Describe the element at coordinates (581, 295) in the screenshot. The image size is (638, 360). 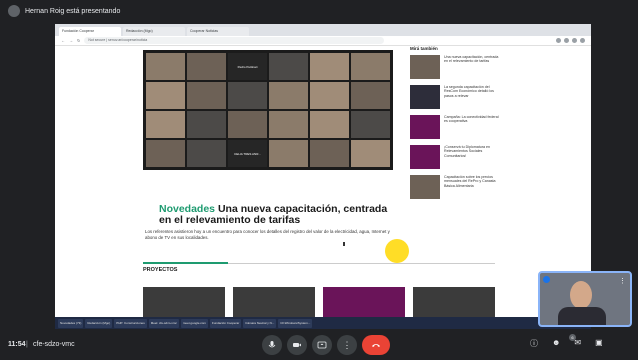
I see `self-face` at that location.